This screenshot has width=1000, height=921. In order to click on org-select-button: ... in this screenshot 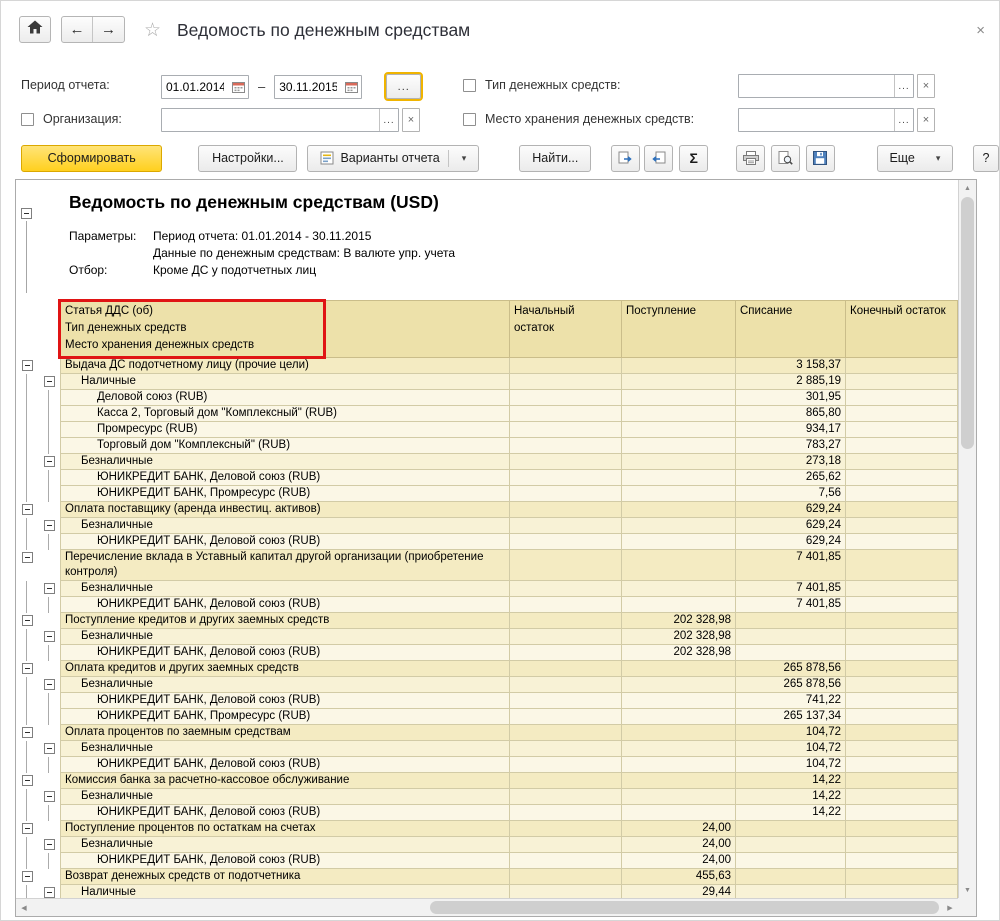, I will do `click(388, 120)`.